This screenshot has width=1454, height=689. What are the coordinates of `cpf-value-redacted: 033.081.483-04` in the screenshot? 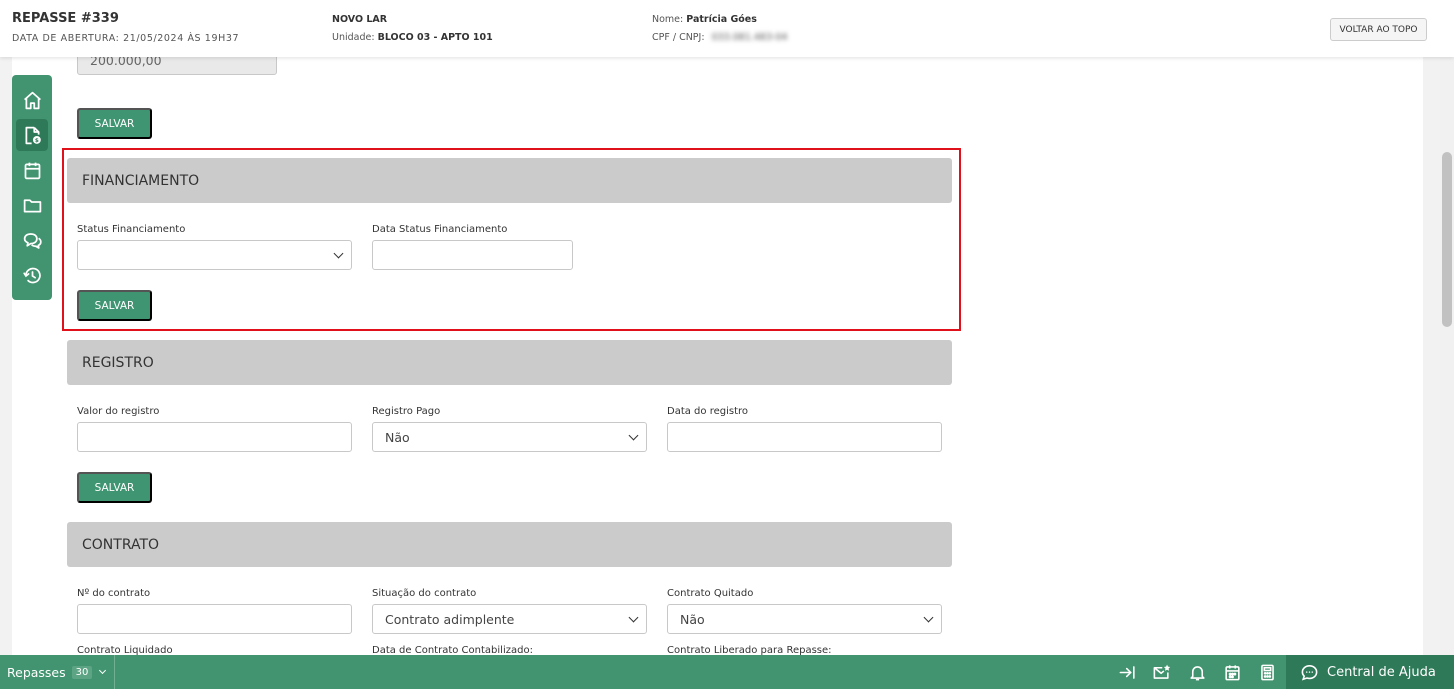 It's located at (749, 37).